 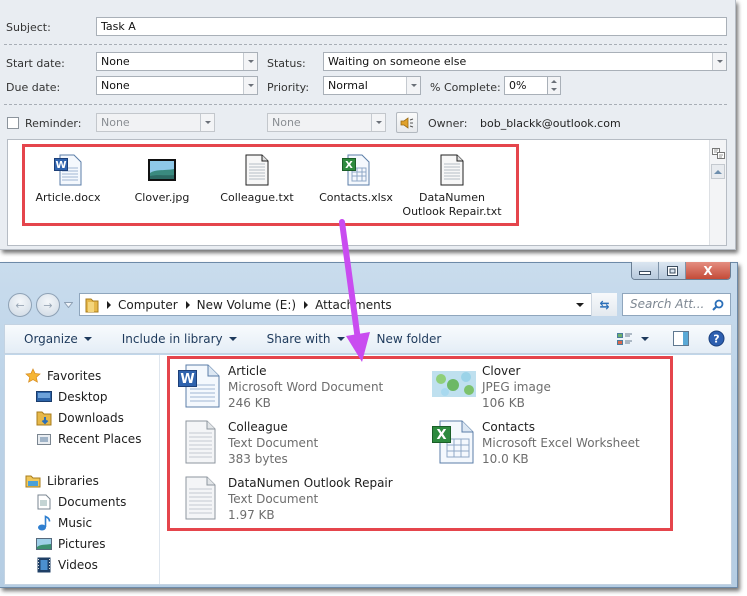 I want to click on reminder-date-dropdown: None, so click(x=155, y=122).